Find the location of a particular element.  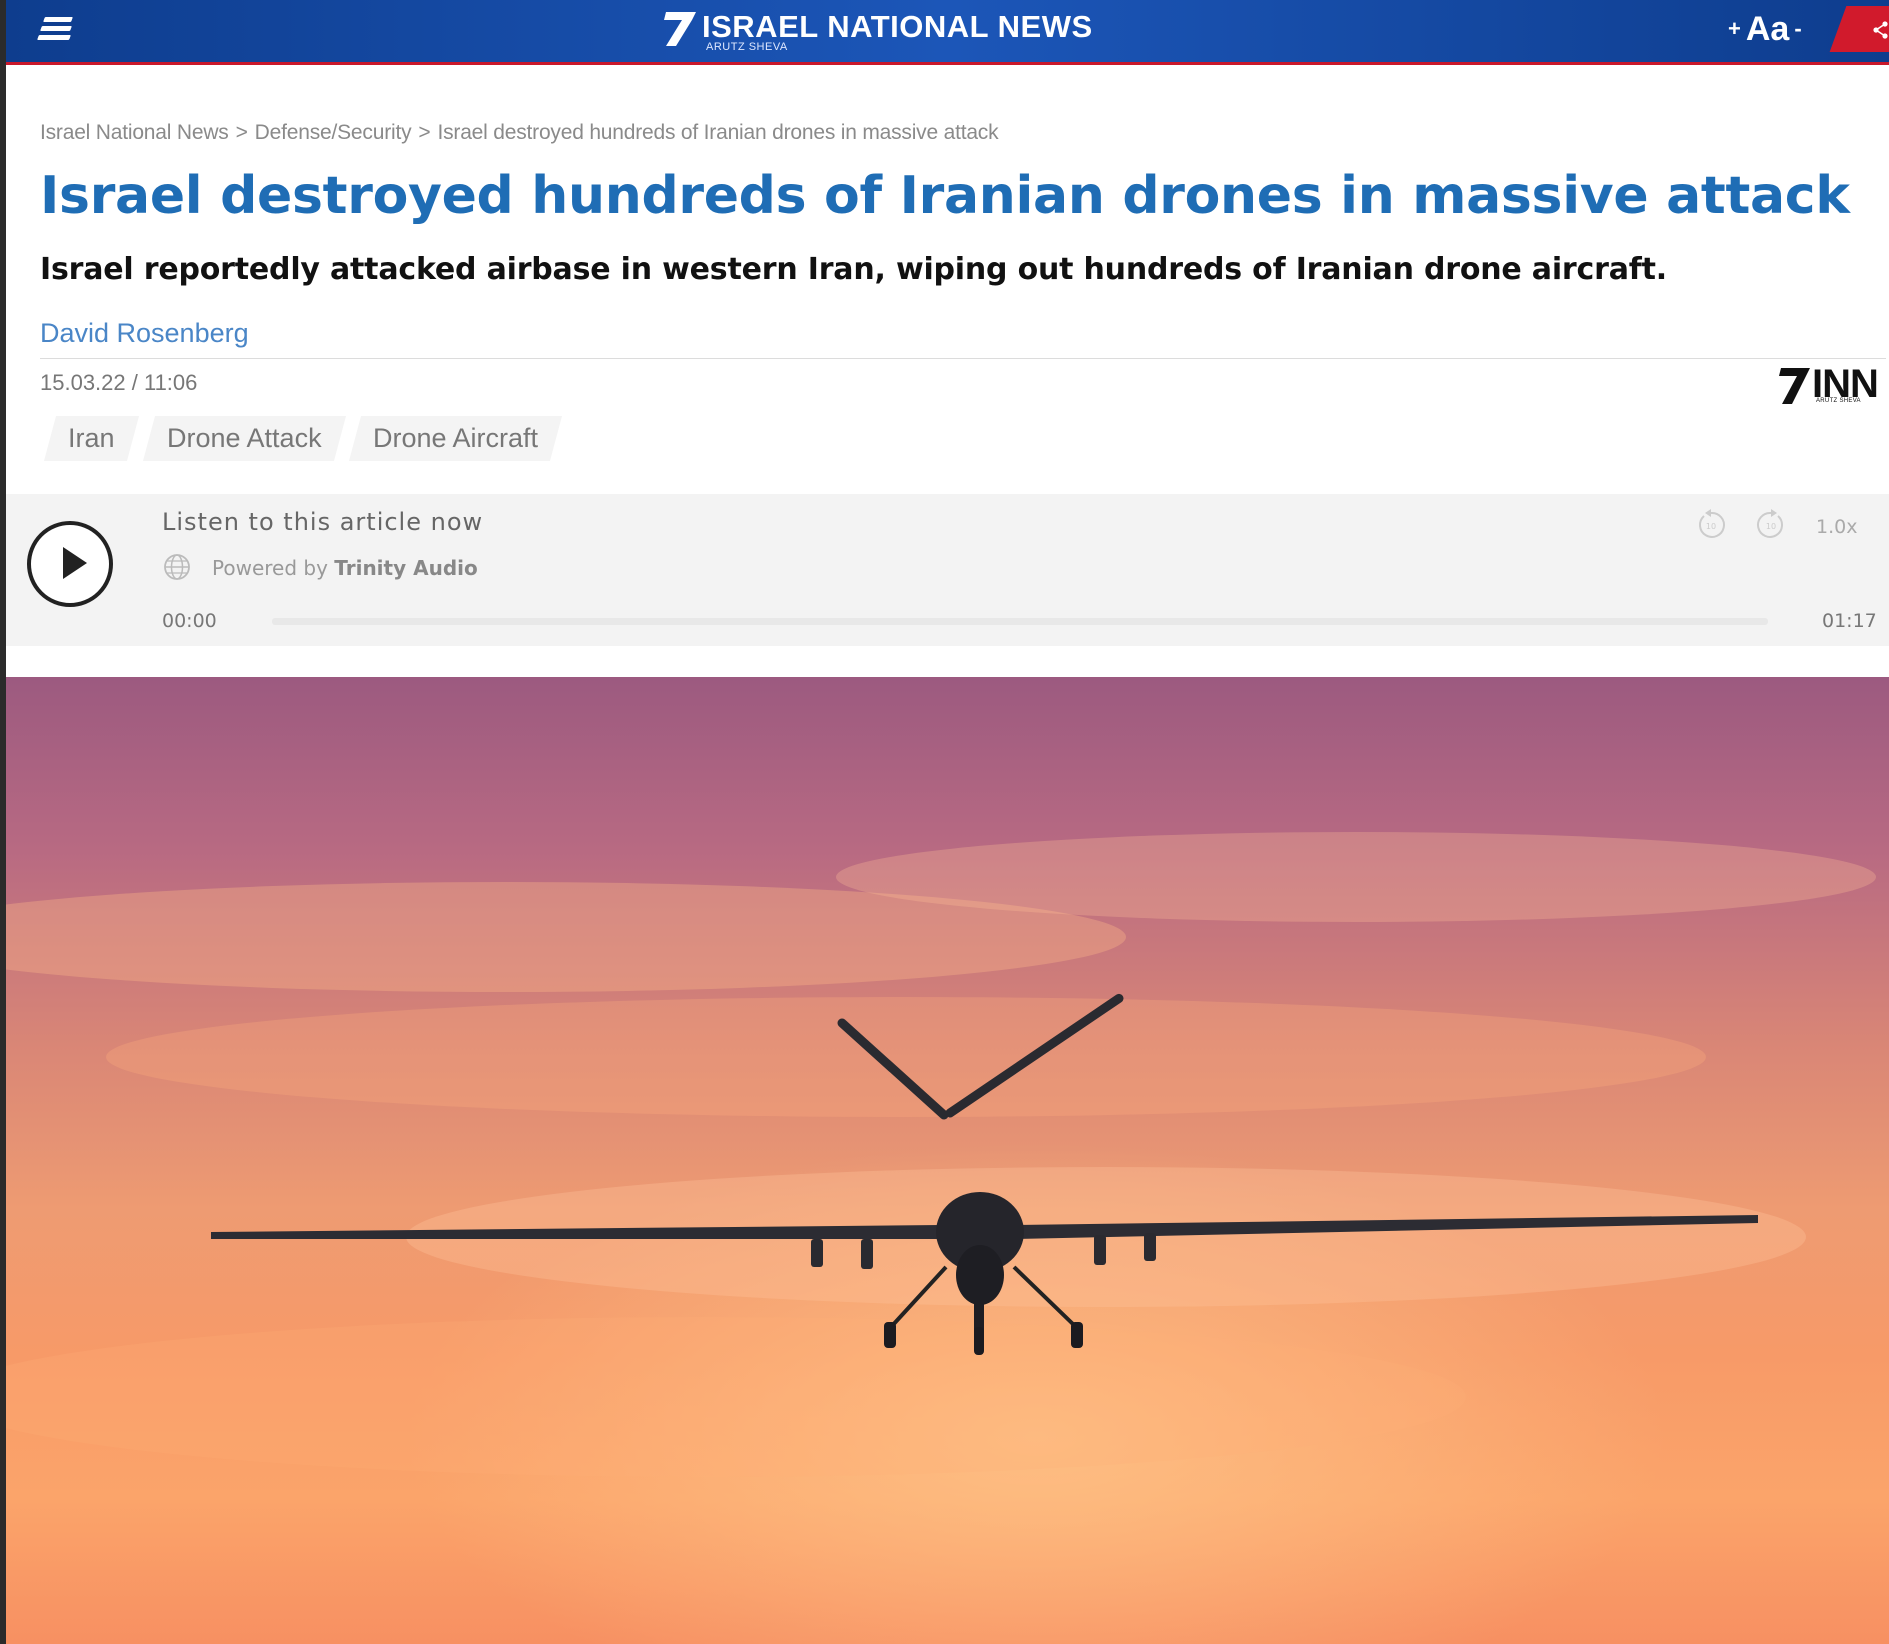

publish-date: 15.03.22 / 11:06 is located at coordinates (119, 382).